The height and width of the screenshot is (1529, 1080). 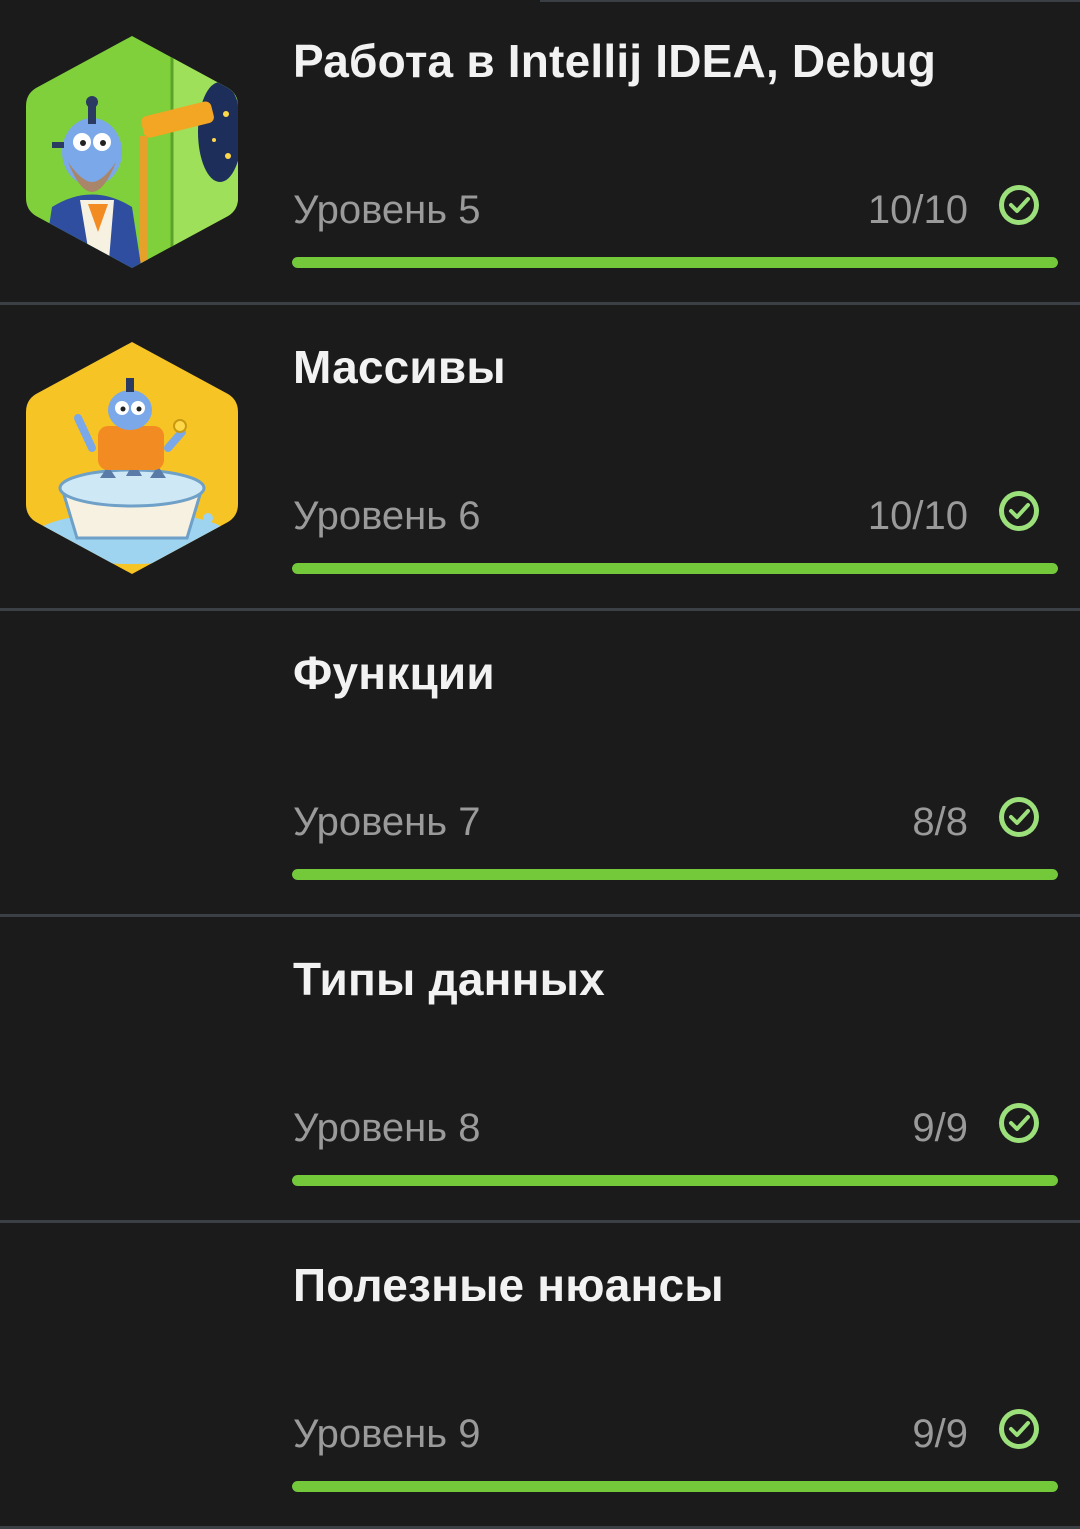 I want to click on level-title: Полезные нюансы, so click(x=508, y=1285).